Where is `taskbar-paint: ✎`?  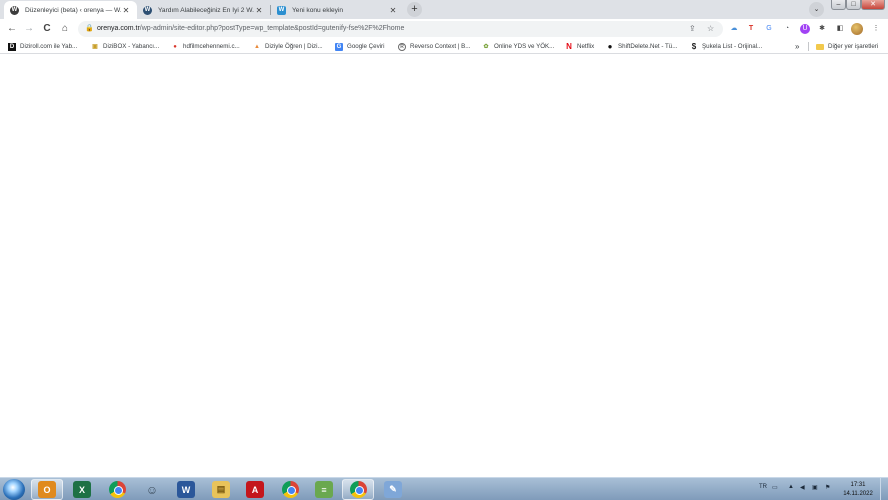 taskbar-paint: ✎ is located at coordinates (393, 489).